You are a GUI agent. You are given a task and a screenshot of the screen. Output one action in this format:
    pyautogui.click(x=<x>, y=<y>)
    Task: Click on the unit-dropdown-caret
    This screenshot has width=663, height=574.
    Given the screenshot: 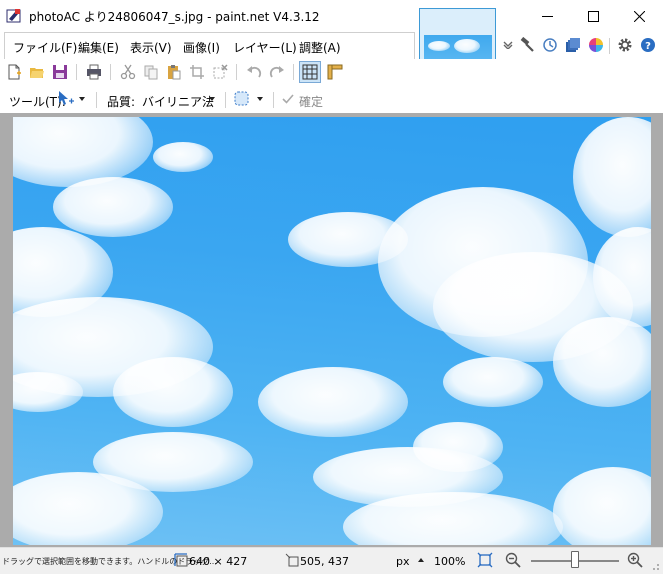 What is the action you would take?
    pyautogui.click(x=421, y=560)
    